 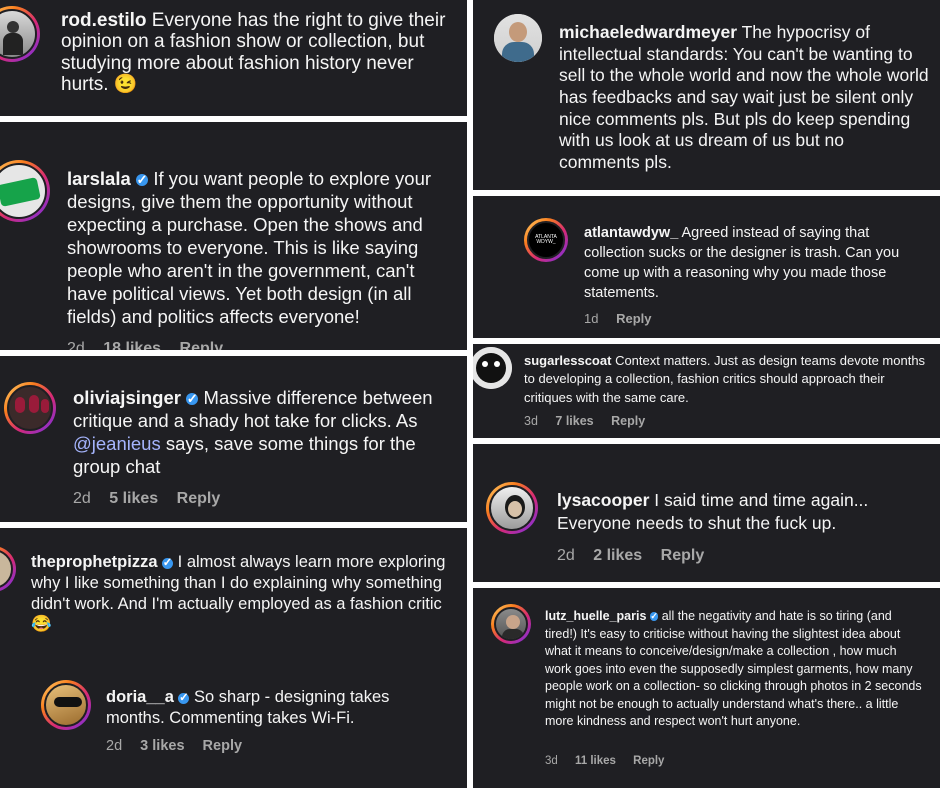 I want to click on wink-emoji: 😉, so click(x=125, y=84).